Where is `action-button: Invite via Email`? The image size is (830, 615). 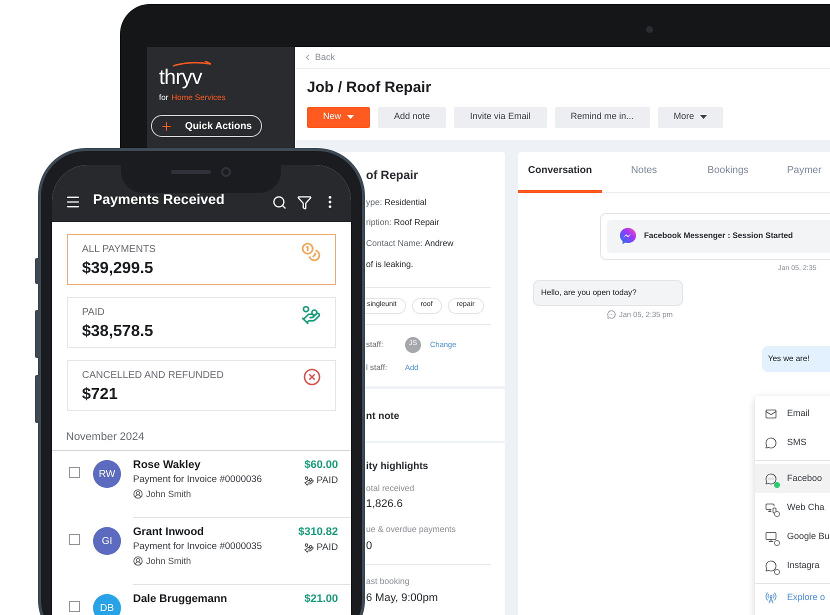
action-button: Invite via Email is located at coordinates (500, 117).